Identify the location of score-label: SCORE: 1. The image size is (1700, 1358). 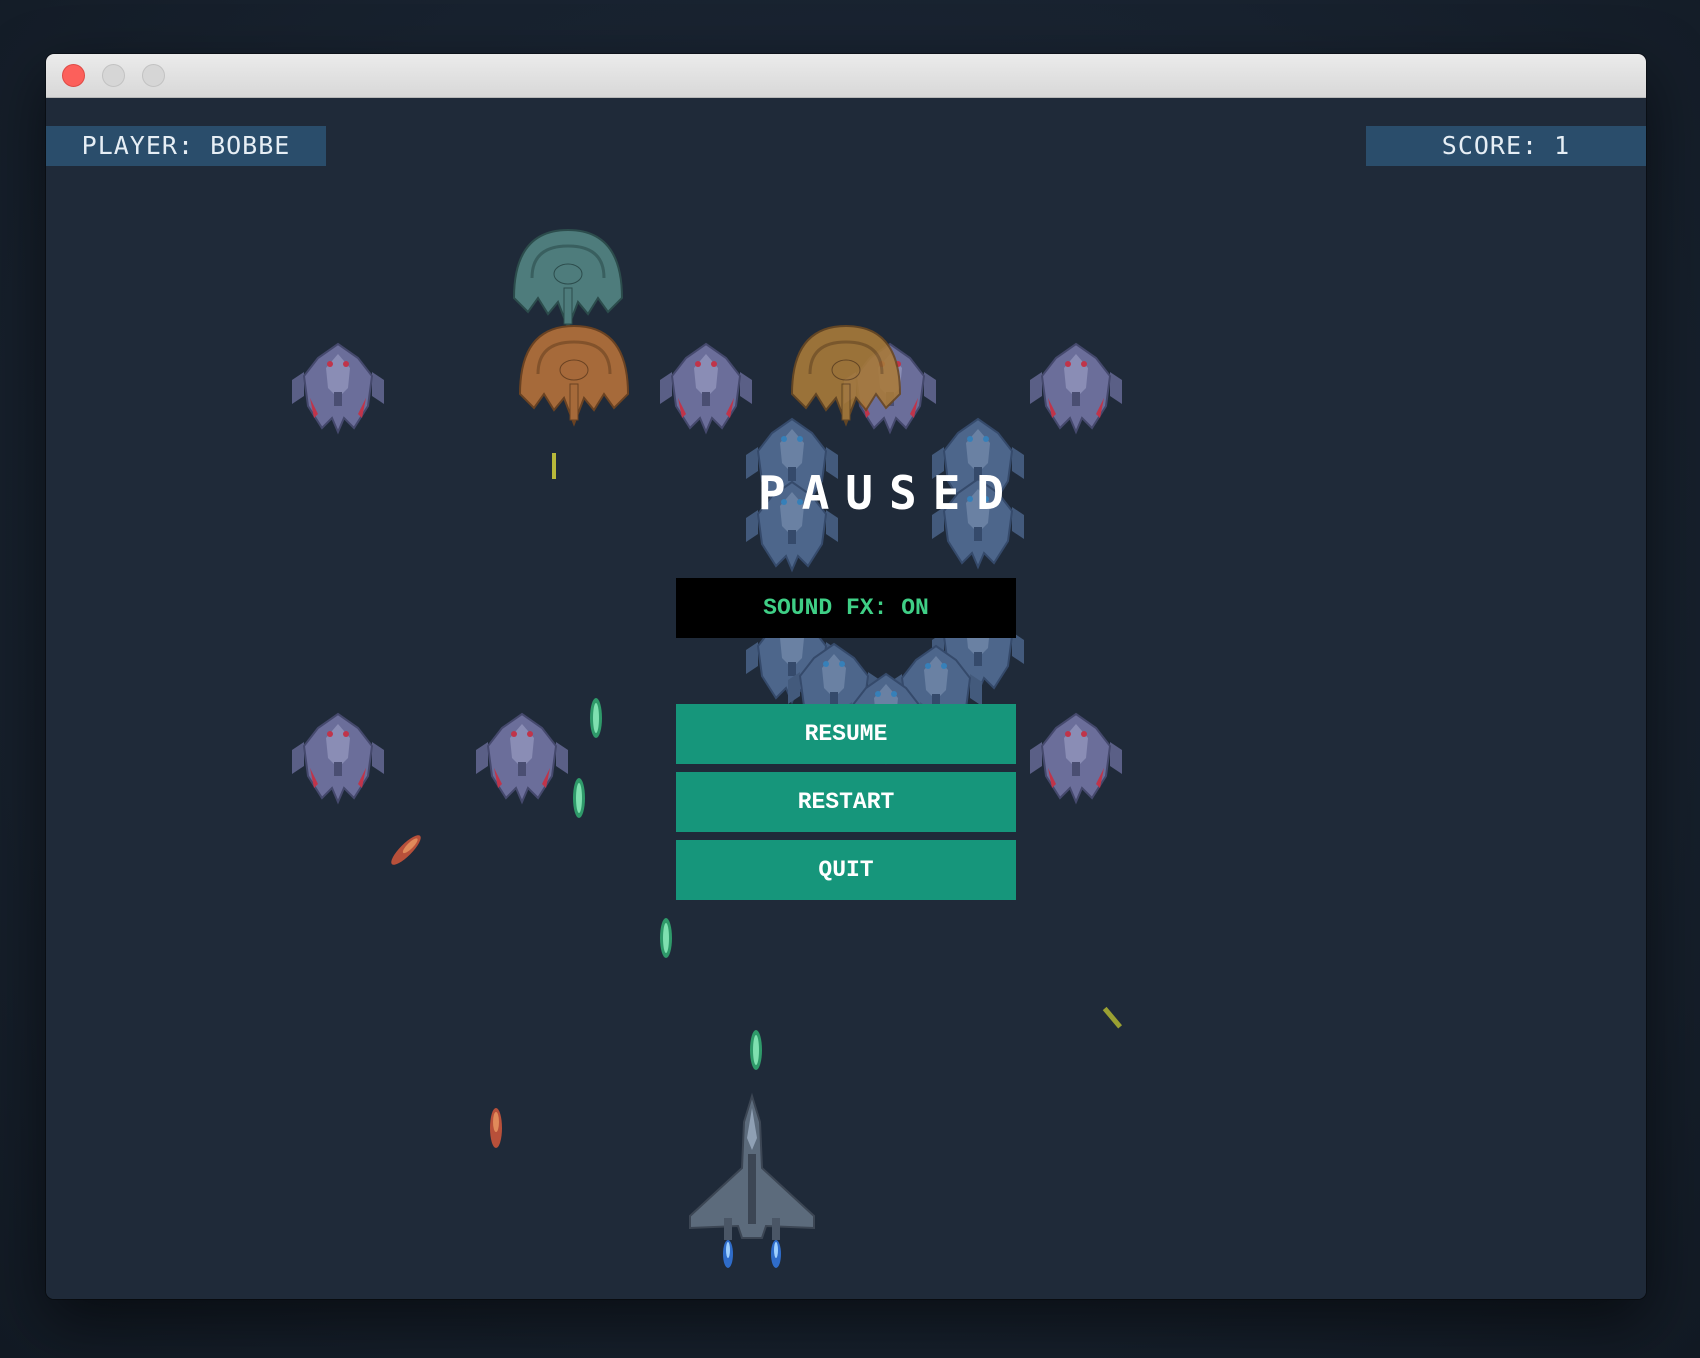
(1506, 146).